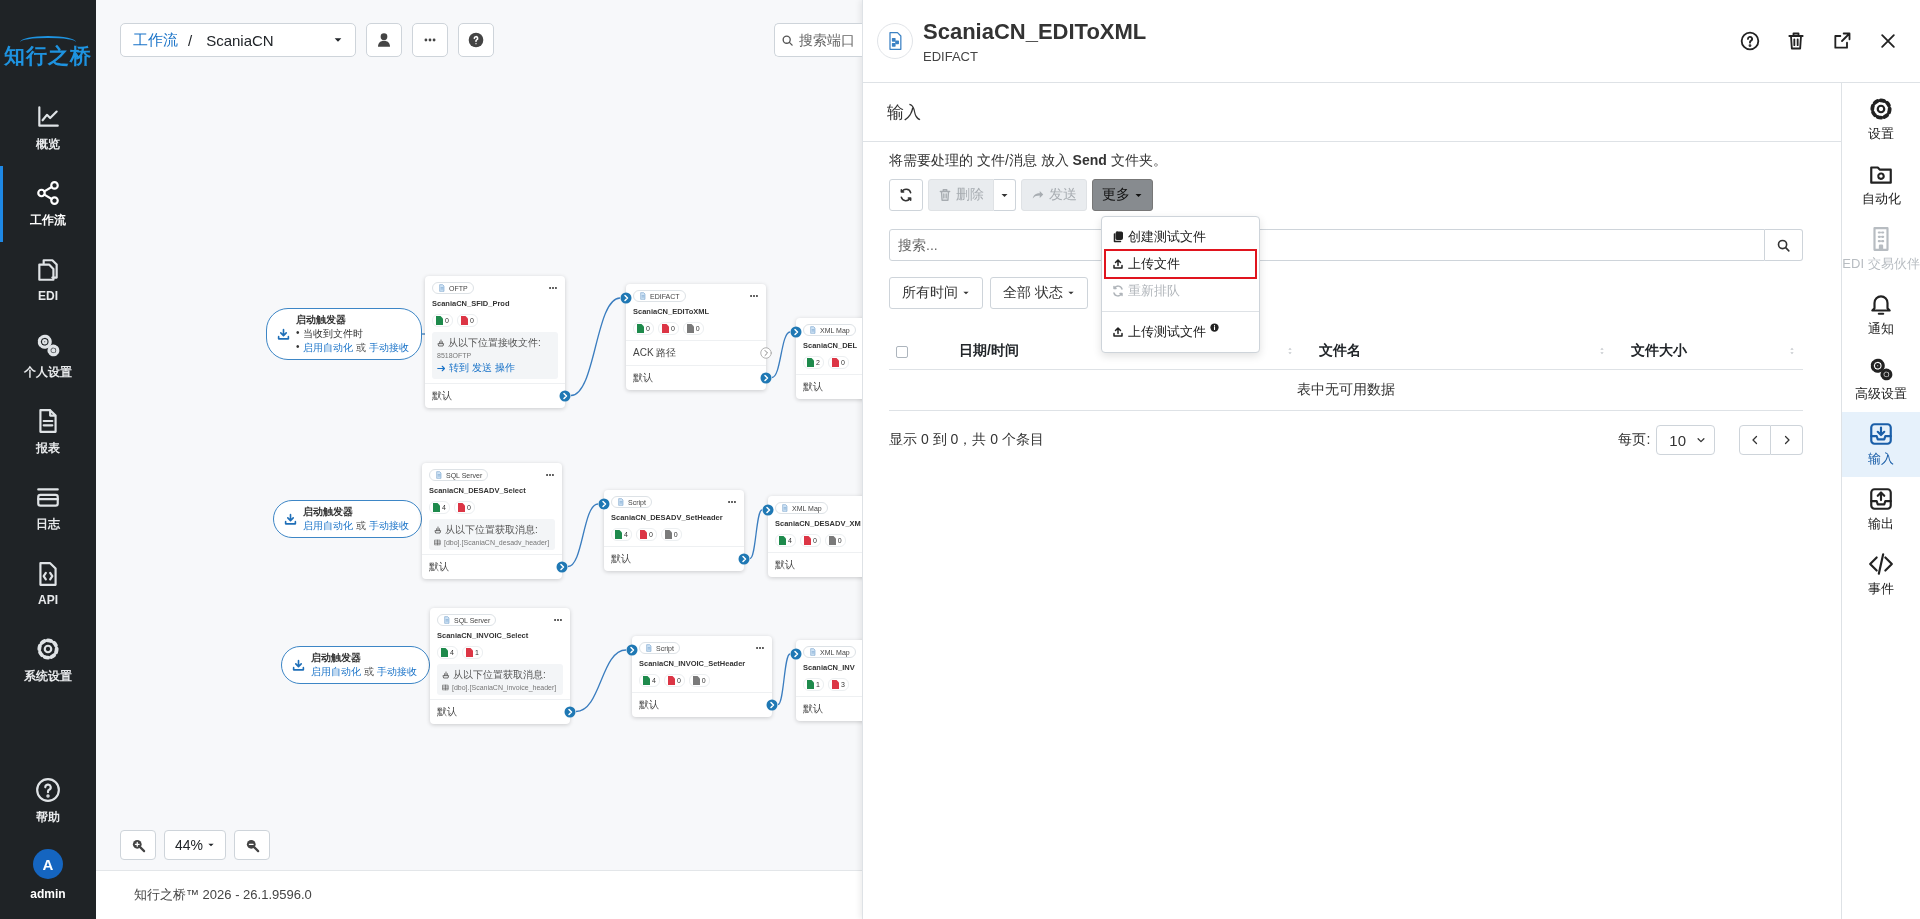  What do you see at coordinates (1346, 390) in the screenshot?
I see `empty-table-message: 表中无可用数据` at bounding box center [1346, 390].